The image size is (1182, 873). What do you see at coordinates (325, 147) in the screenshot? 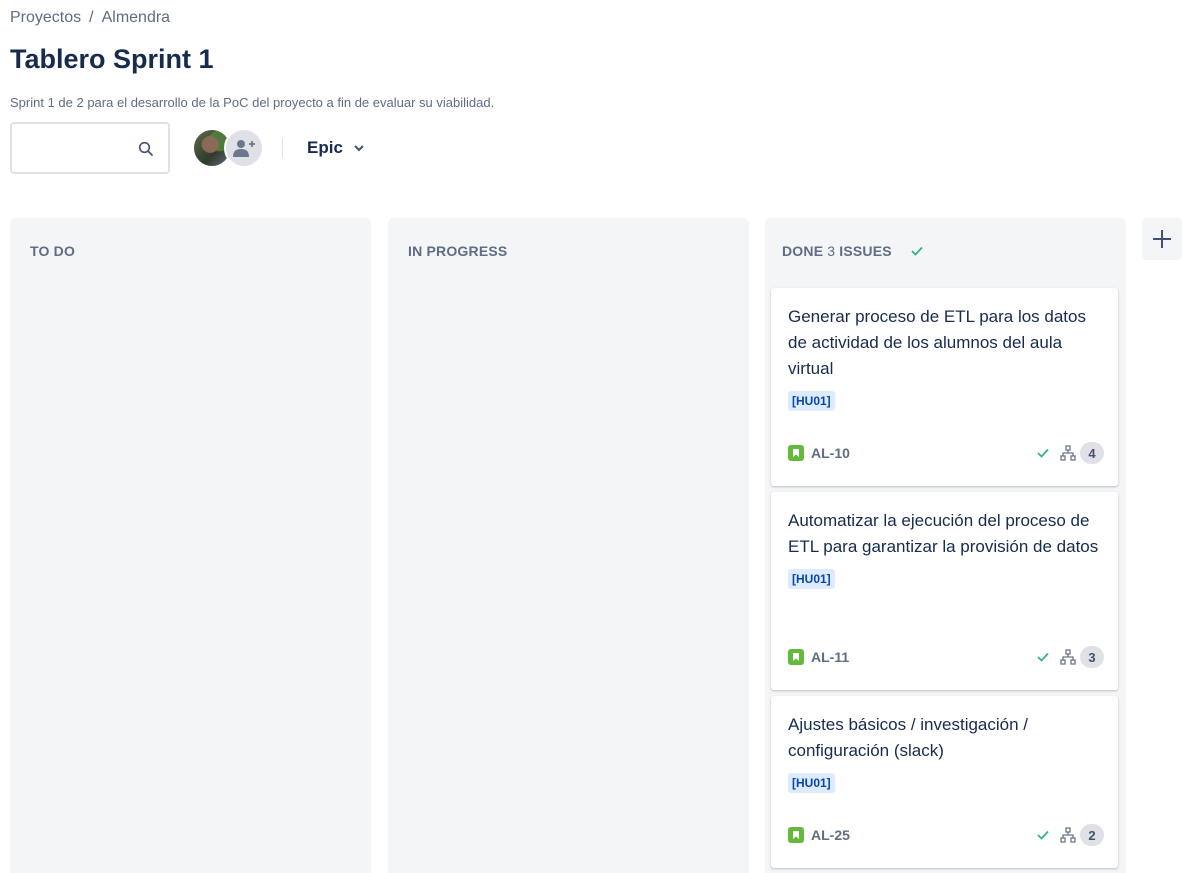
I see `epic-filter-label: Epic` at bounding box center [325, 147].